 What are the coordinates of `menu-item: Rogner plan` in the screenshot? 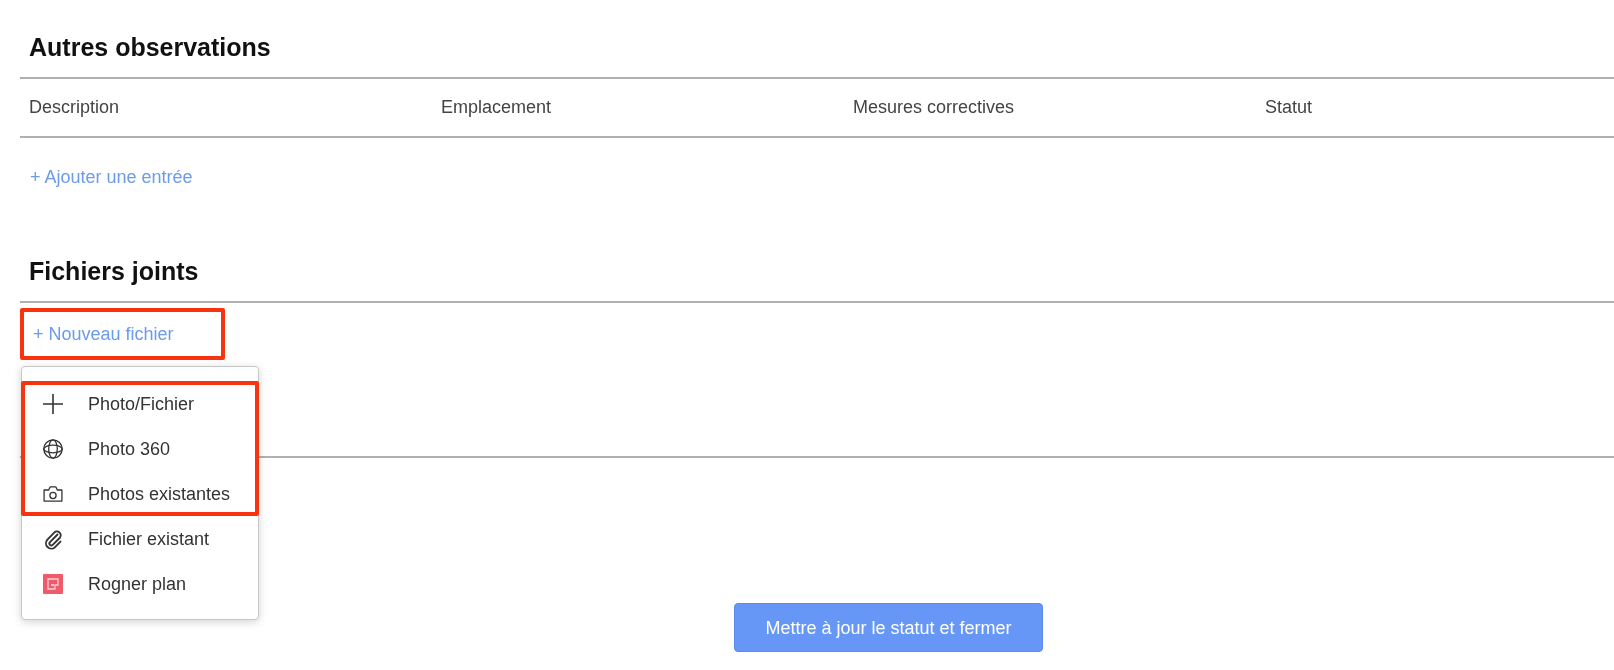 It's located at (140, 583).